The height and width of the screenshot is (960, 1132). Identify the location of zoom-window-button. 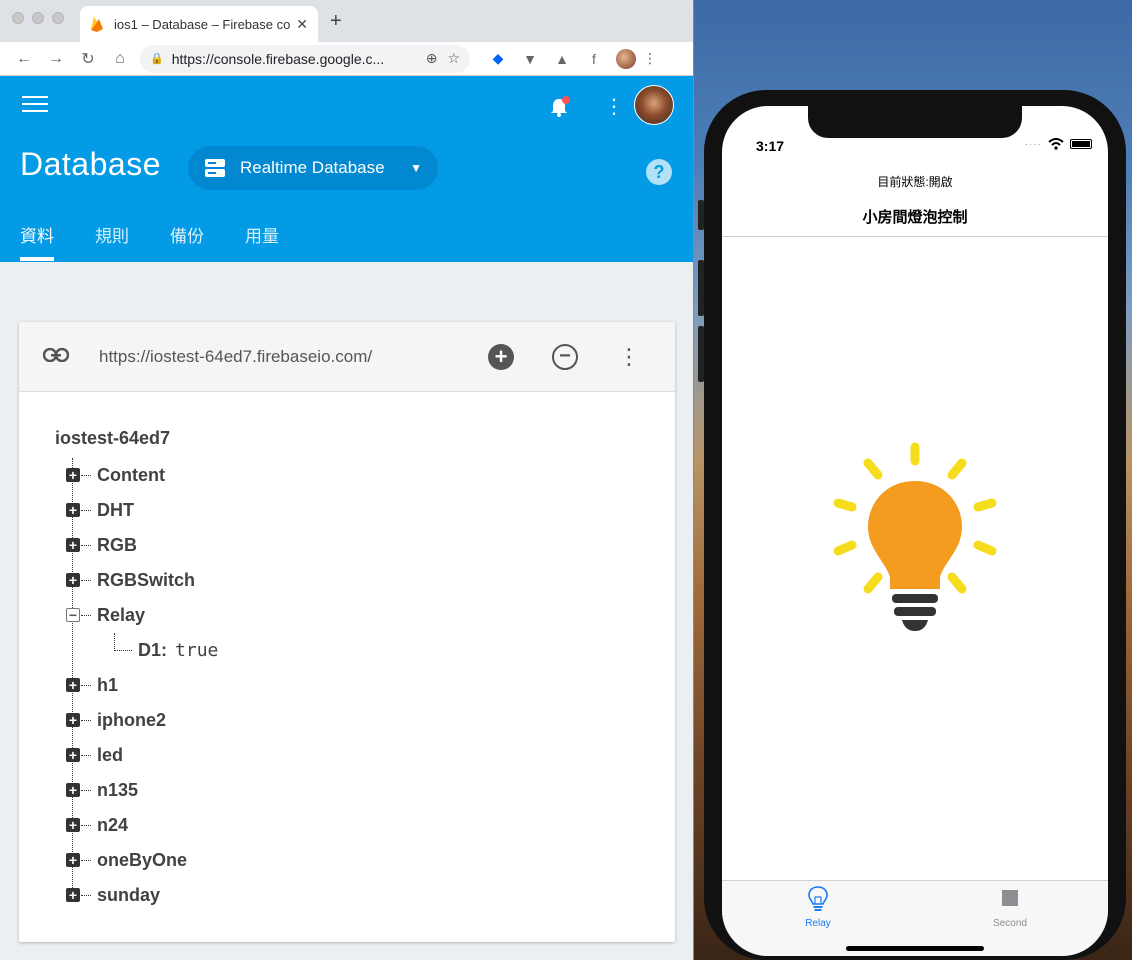
(58, 18).